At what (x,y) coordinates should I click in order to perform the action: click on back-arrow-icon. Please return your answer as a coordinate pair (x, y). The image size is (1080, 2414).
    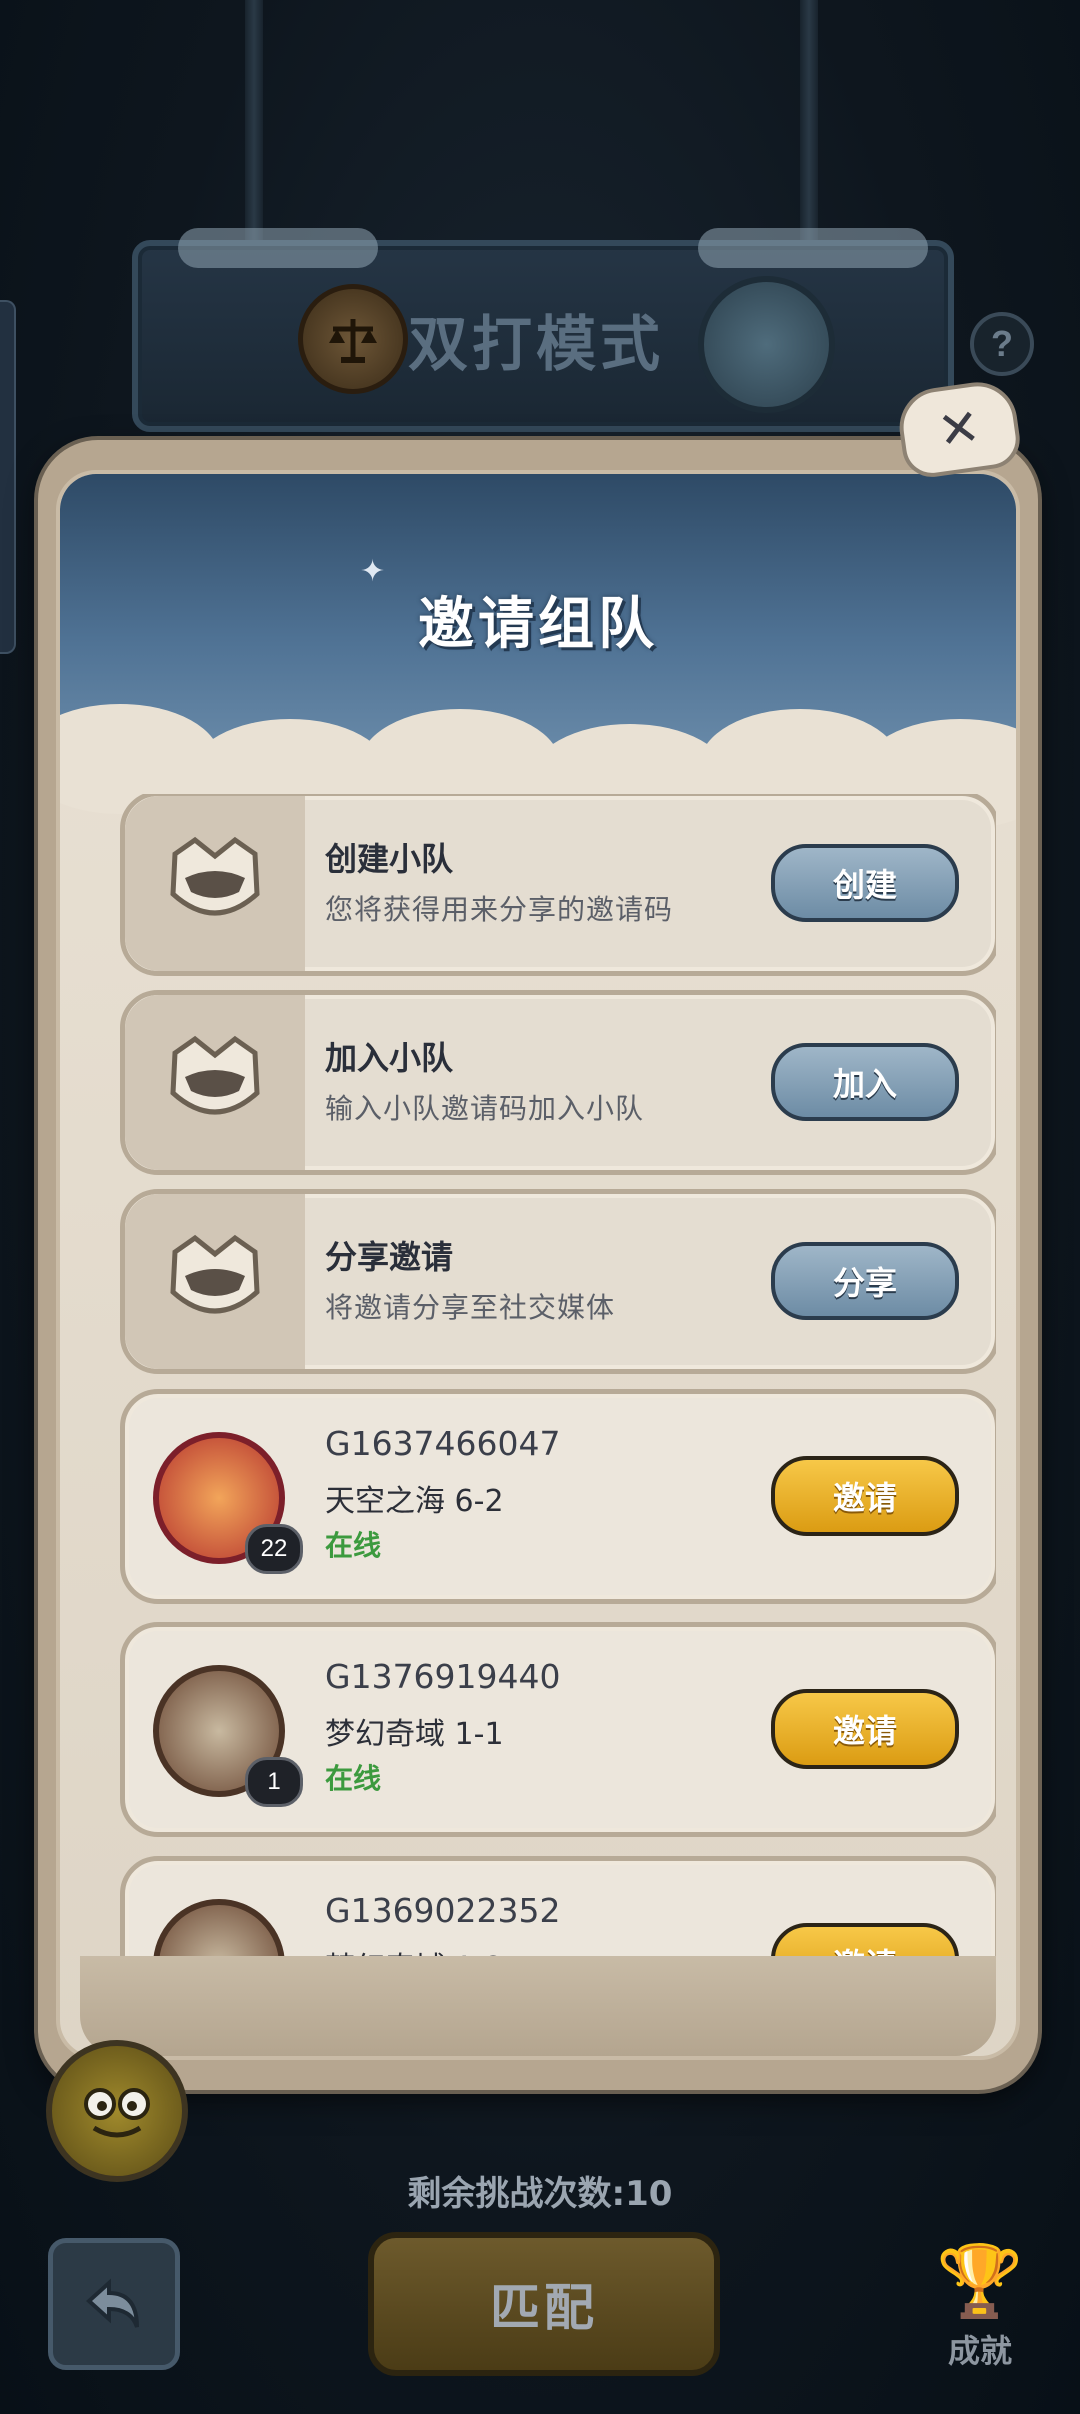
    Looking at the image, I should click on (114, 2304).